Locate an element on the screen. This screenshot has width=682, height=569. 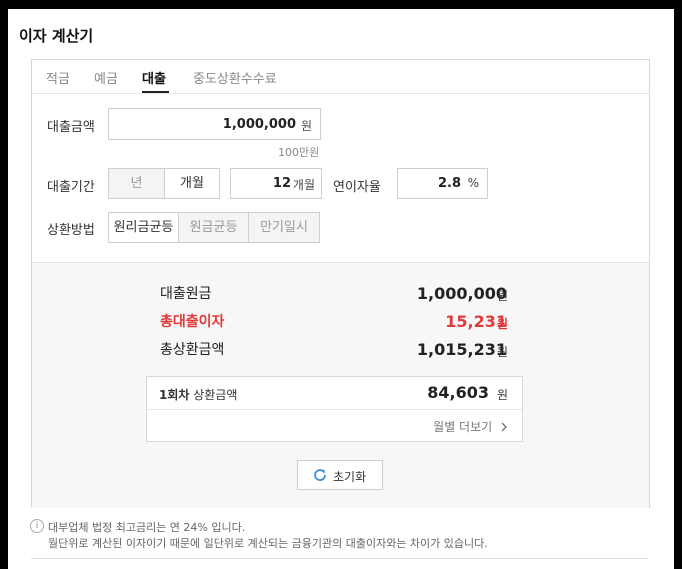
rate-input: 2.8 % is located at coordinates (442, 183).